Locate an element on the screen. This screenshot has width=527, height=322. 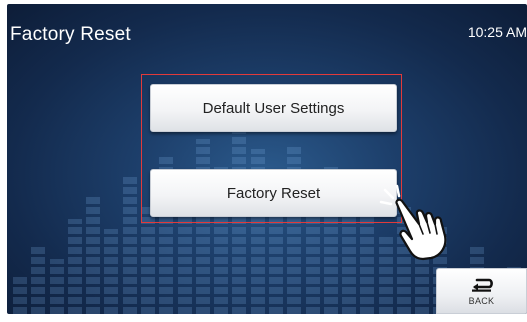
tapping-hand-icon is located at coordinates (413, 222).